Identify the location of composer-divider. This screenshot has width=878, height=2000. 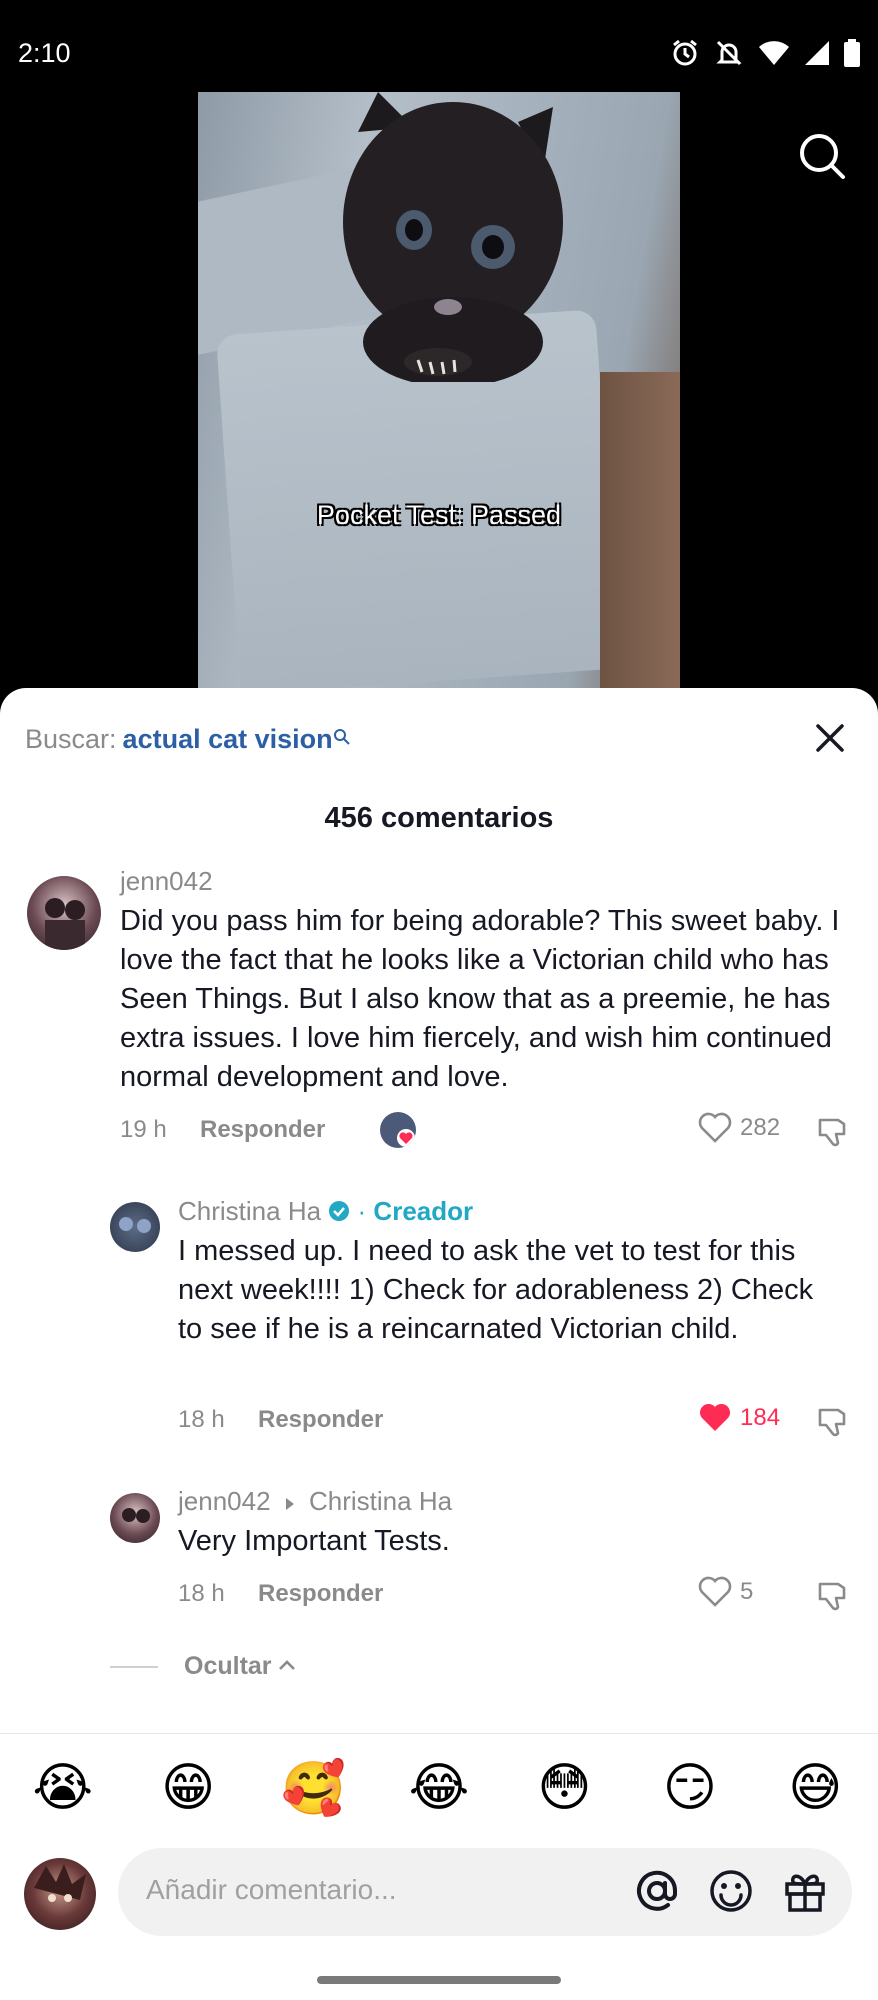
(439, 1733).